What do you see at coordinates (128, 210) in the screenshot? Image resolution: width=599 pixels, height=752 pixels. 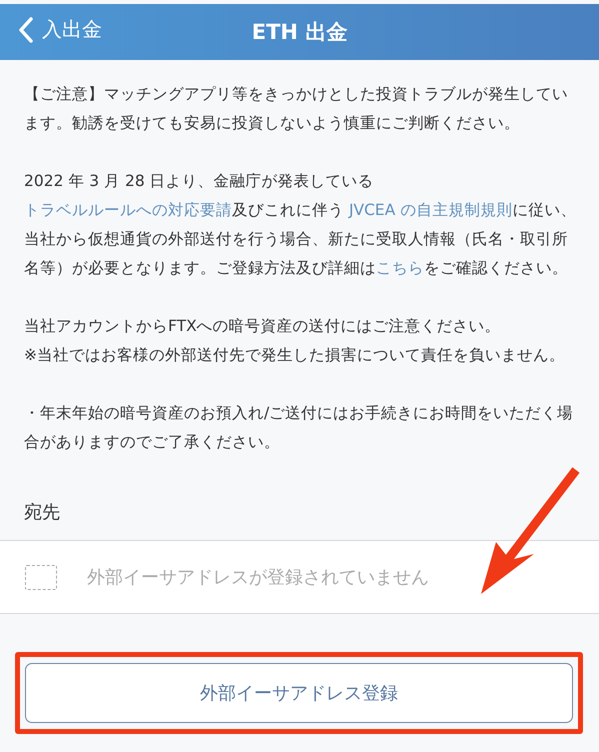 I see `notice-link: トラベルルールへの対応要請` at bounding box center [128, 210].